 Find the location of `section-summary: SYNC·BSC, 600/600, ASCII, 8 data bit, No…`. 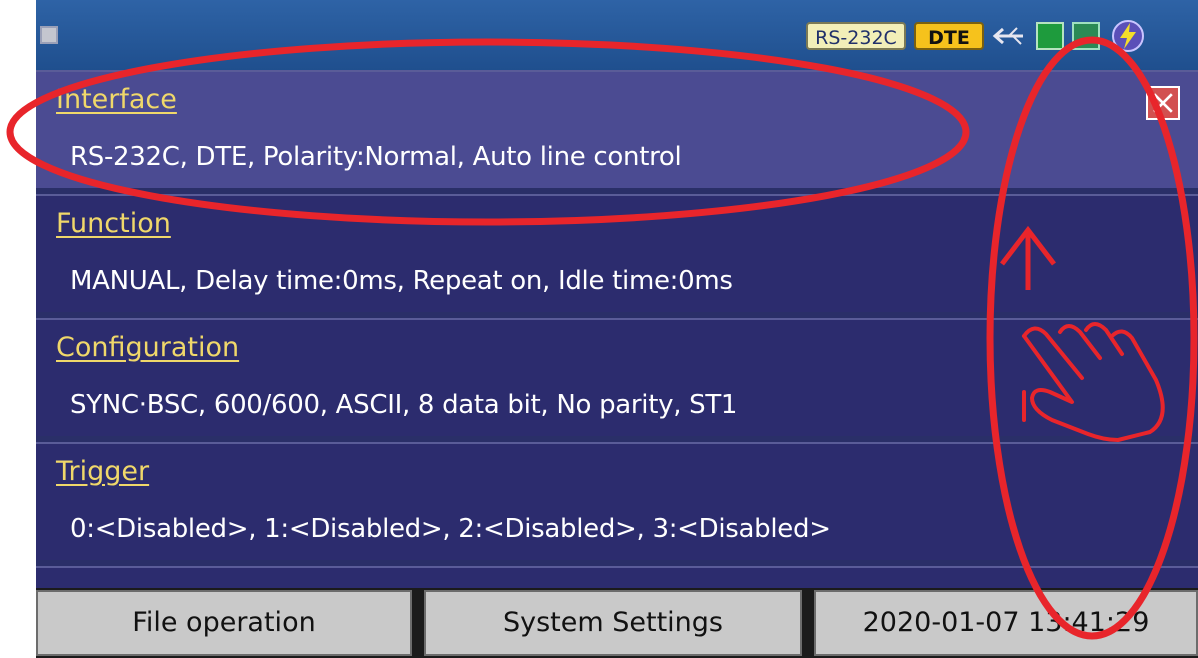

section-summary: SYNC·BSC, 600/600, ASCII, 8 data bit, No… is located at coordinates (404, 405).